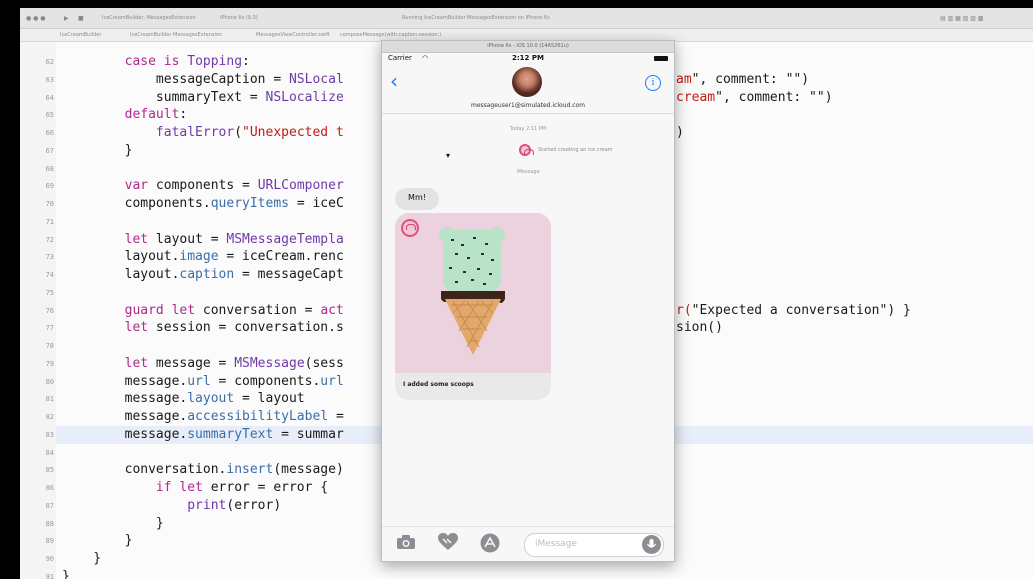 Image resolution: width=1033 pixels, height=579 pixels. I want to click on code-line: components.queryItems = iceC, so click(203, 204).